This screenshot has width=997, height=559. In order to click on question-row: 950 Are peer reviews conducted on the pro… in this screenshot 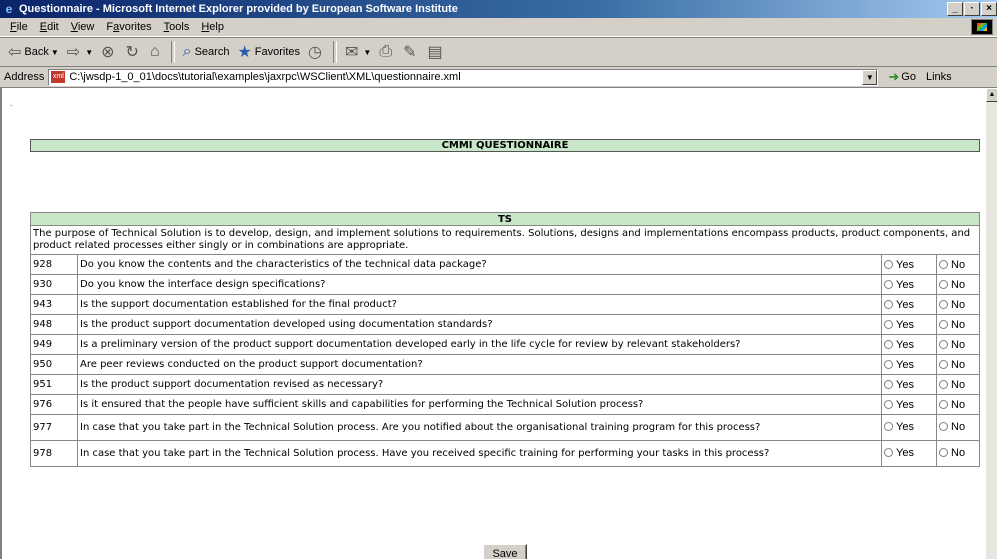, I will do `click(505, 364)`.